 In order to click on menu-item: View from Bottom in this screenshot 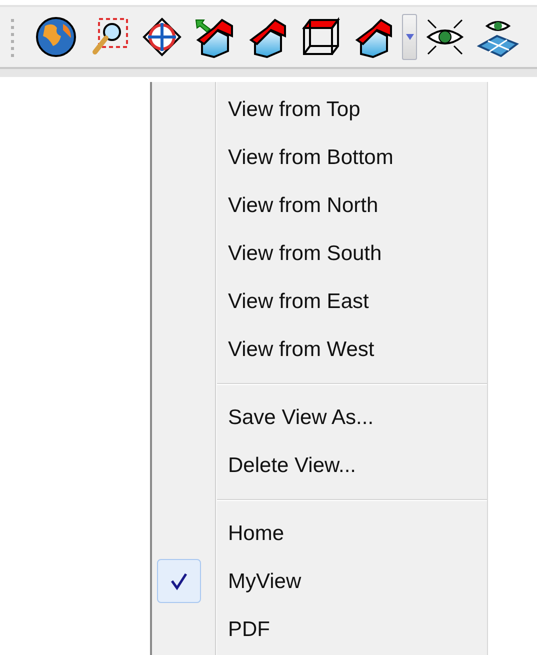, I will do `click(319, 158)`.